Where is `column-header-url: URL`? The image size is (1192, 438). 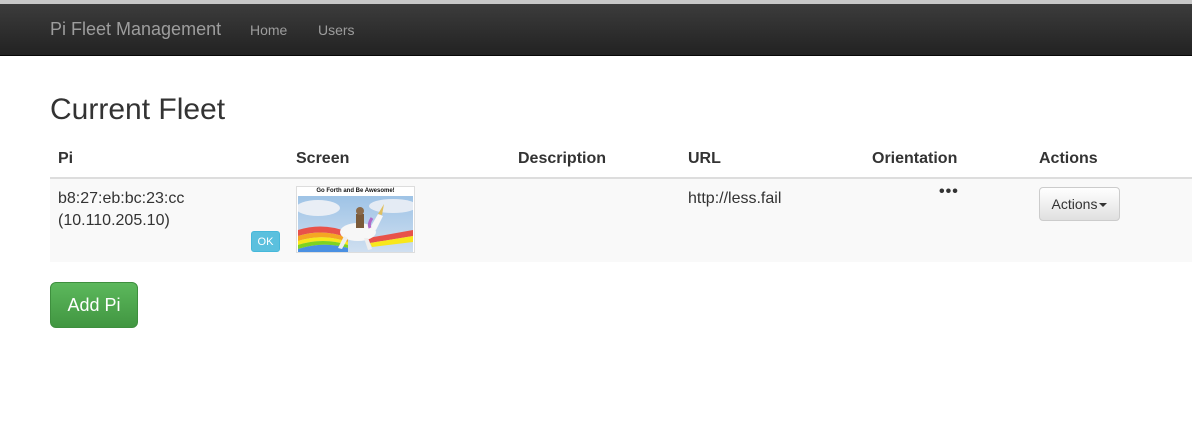 column-header-url: URL is located at coordinates (704, 158).